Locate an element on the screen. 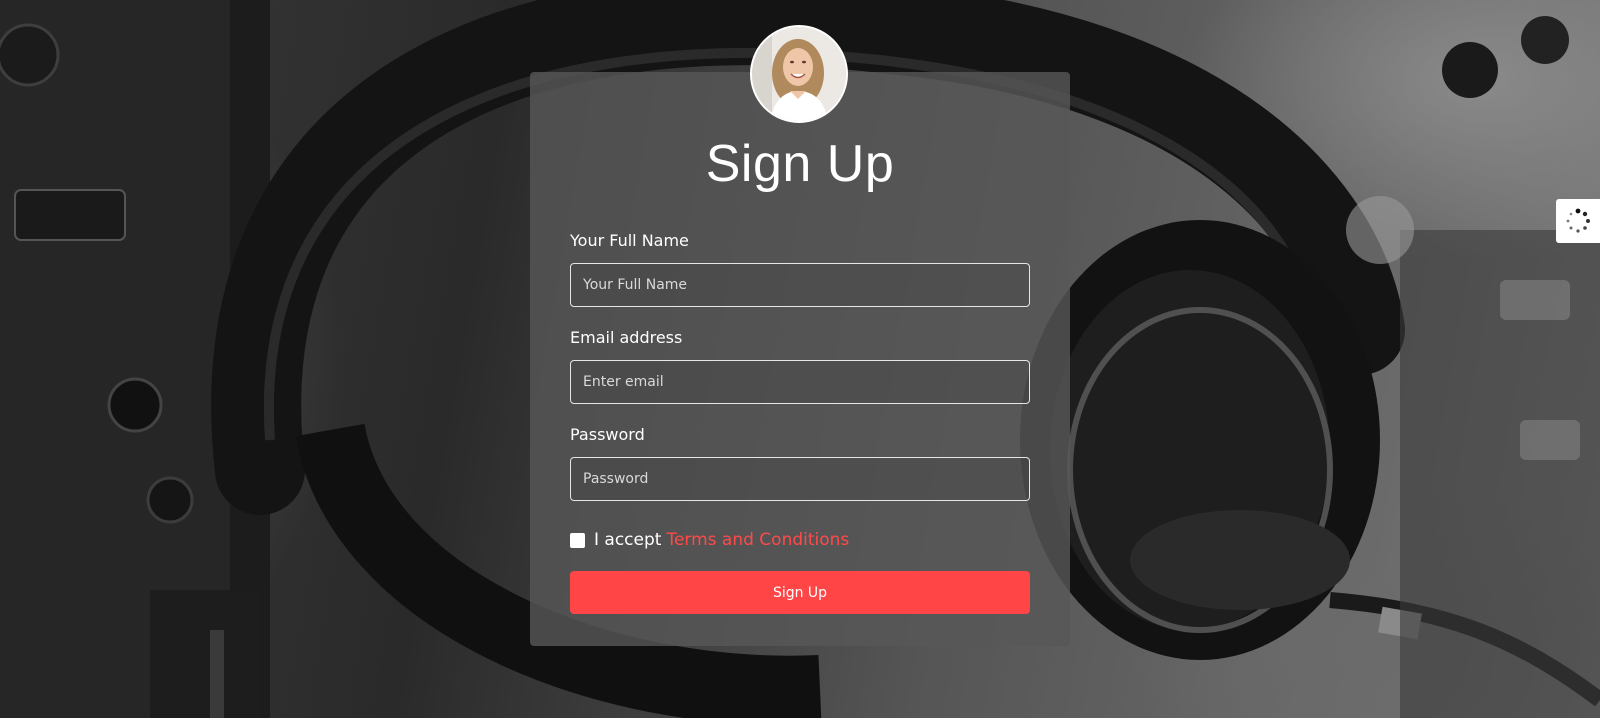  user-avatar-photo-icon is located at coordinates (799, 74).